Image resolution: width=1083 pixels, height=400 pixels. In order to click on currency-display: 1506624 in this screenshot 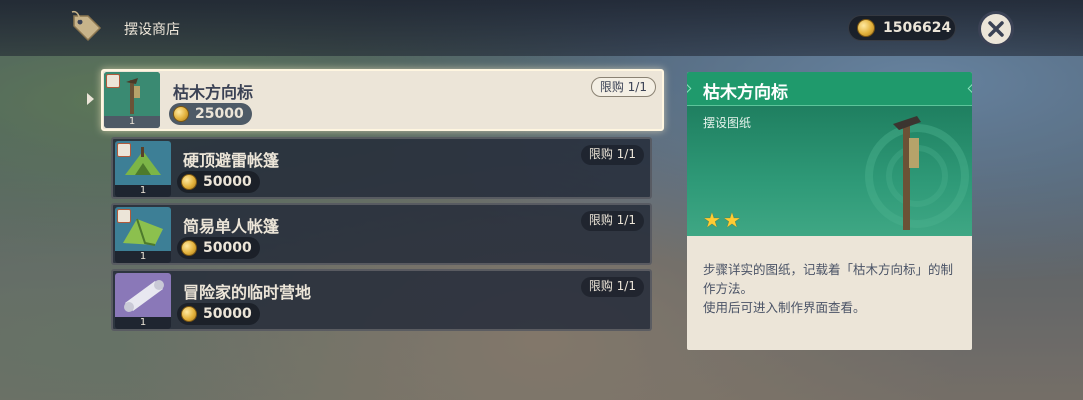, I will do `click(902, 28)`.